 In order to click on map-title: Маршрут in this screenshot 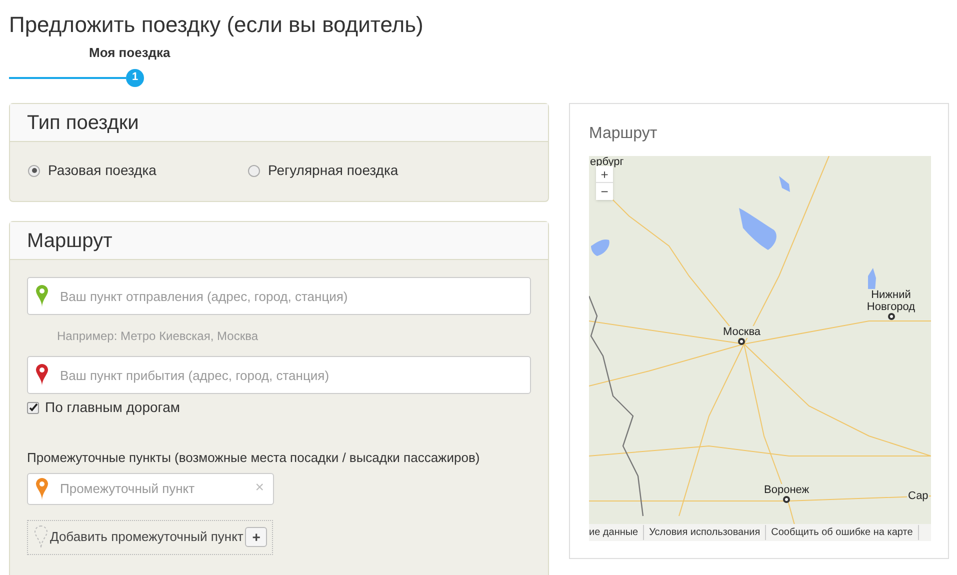, I will do `click(623, 134)`.